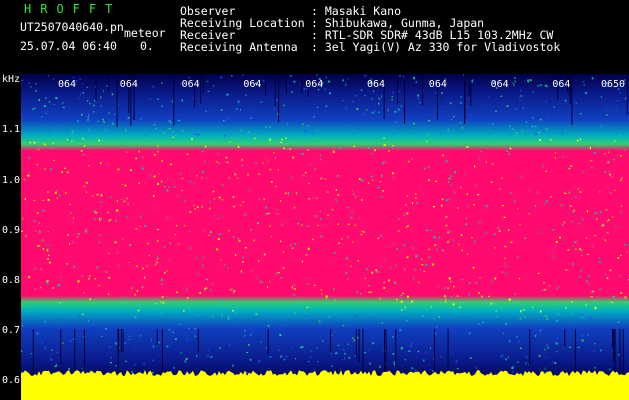  Describe the element at coordinates (147, 46) in the screenshot. I see `counter: 0.` at that location.